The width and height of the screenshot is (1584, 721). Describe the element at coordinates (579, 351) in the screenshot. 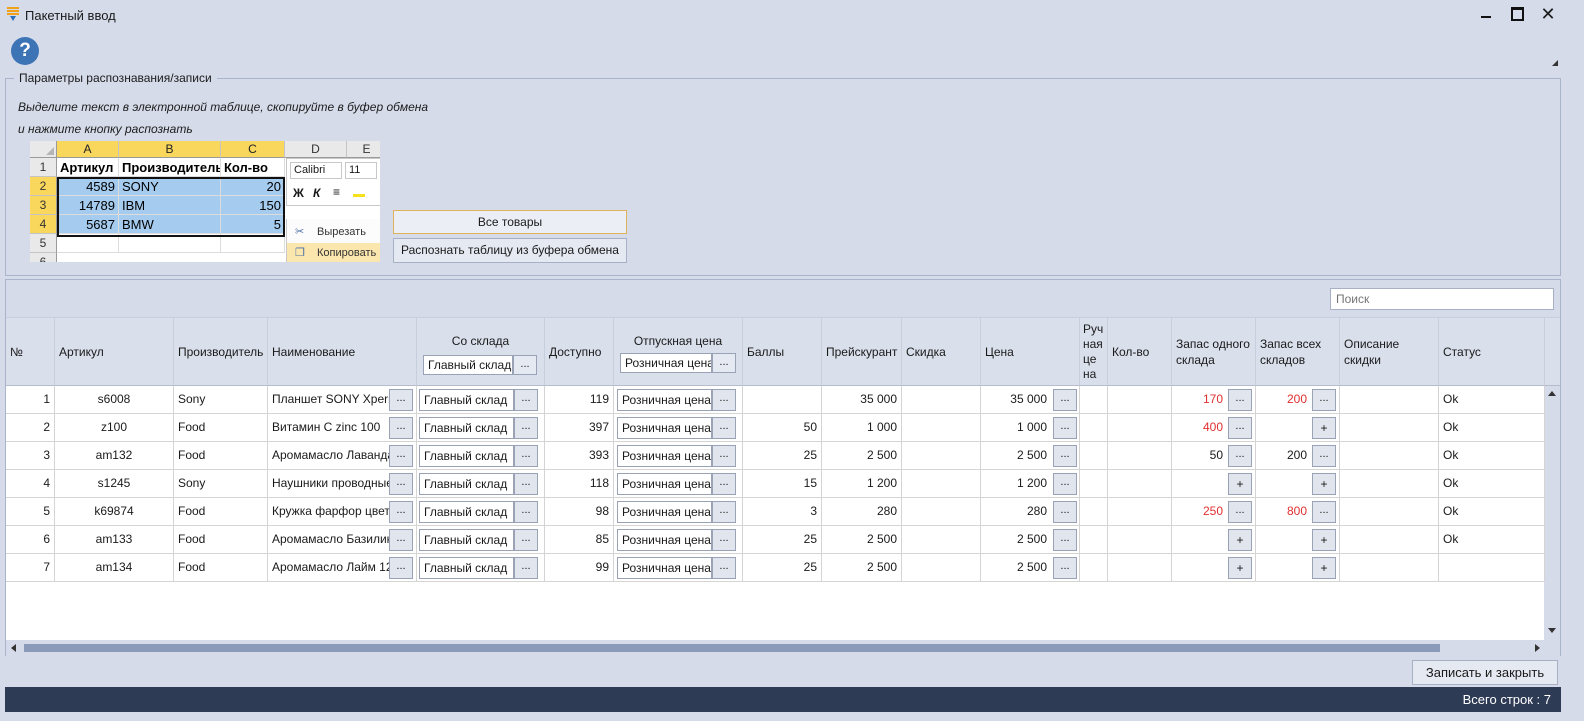

I see `column-header-available: Доступно` at that location.